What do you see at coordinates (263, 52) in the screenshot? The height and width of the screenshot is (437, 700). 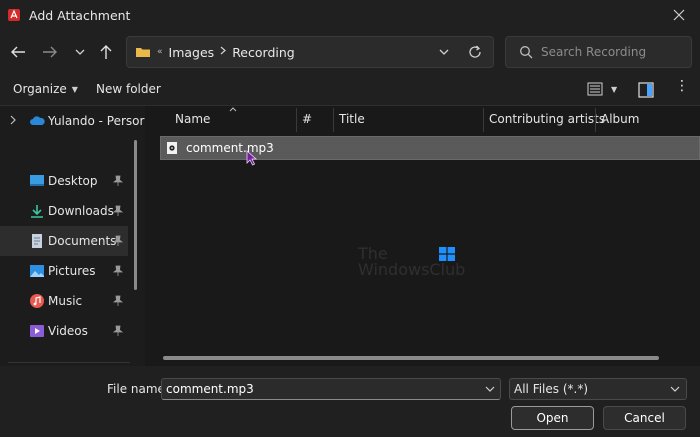 I see `breadcrumb-recording: Recording` at bounding box center [263, 52].